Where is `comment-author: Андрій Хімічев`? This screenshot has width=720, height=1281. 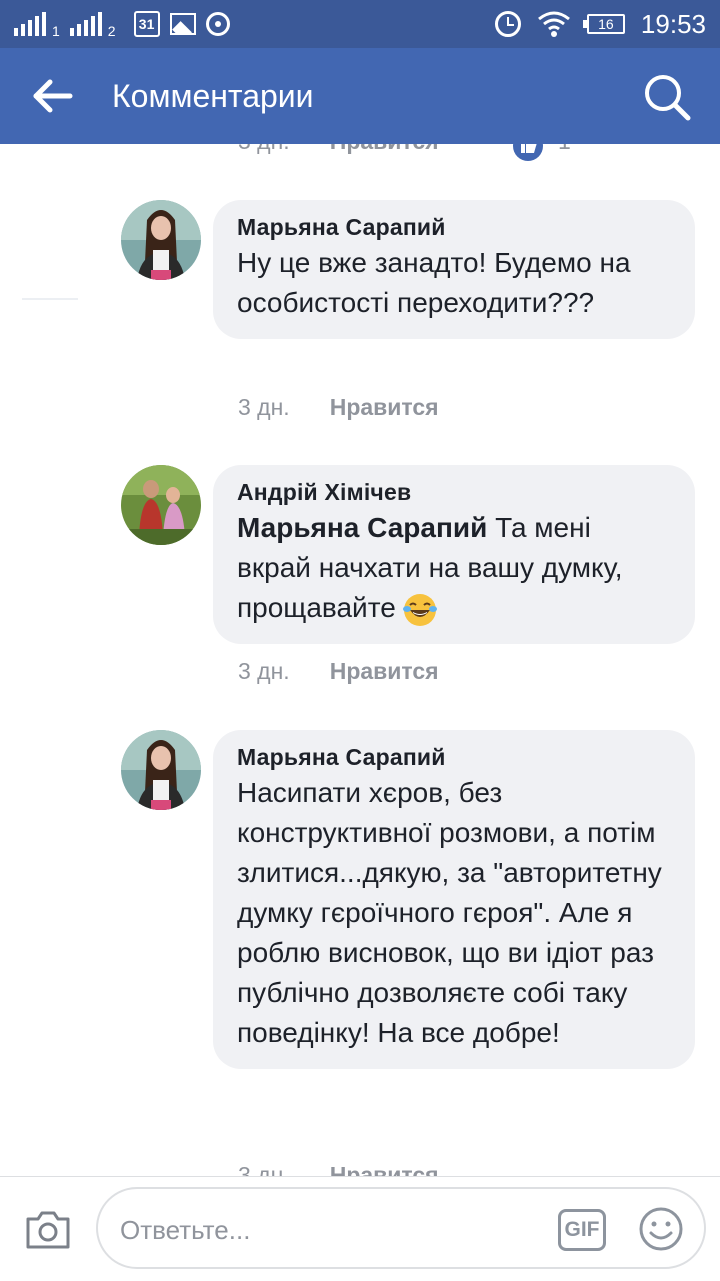 comment-author: Андрій Хімічев is located at coordinates (454, 492).